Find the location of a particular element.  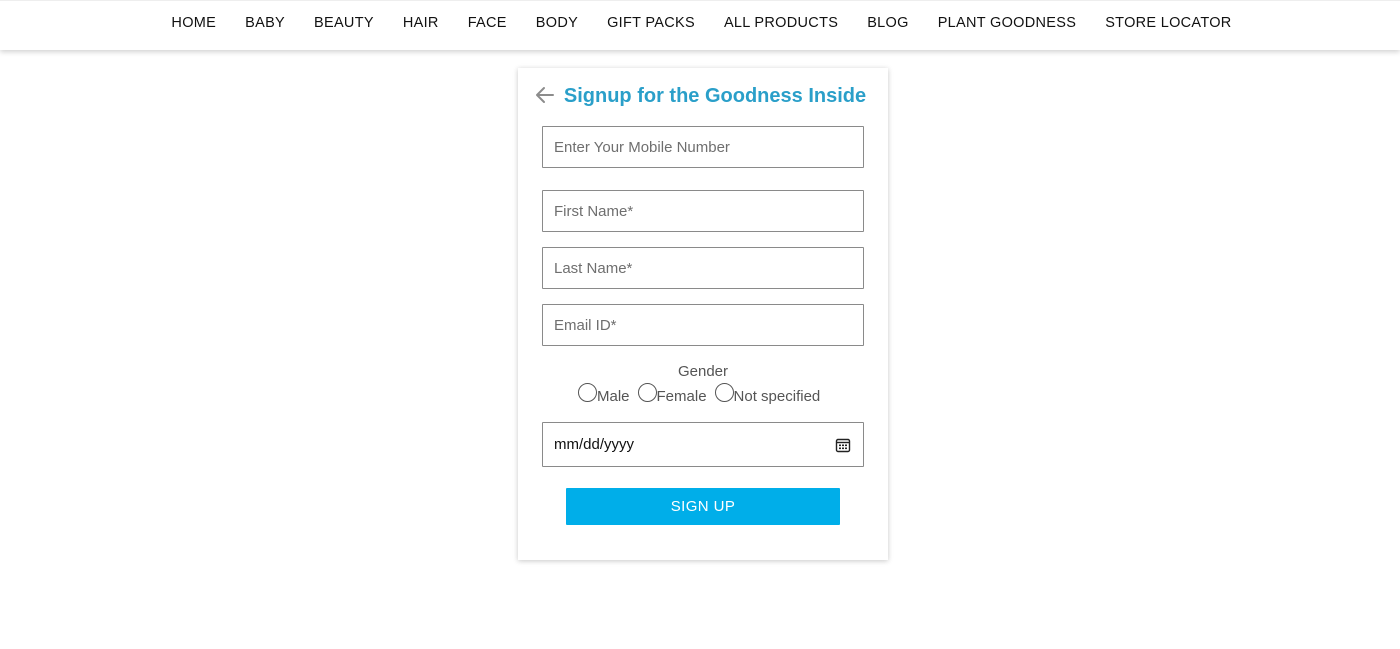

nav-item-face: FACE is located at coordinates (487, 23).